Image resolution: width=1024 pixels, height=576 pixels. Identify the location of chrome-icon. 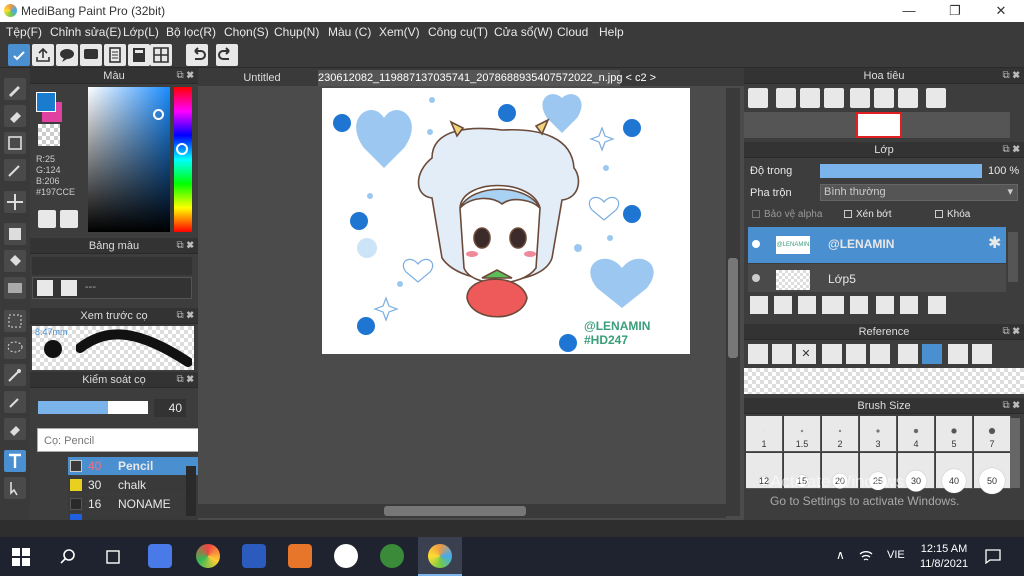
(208, 556).